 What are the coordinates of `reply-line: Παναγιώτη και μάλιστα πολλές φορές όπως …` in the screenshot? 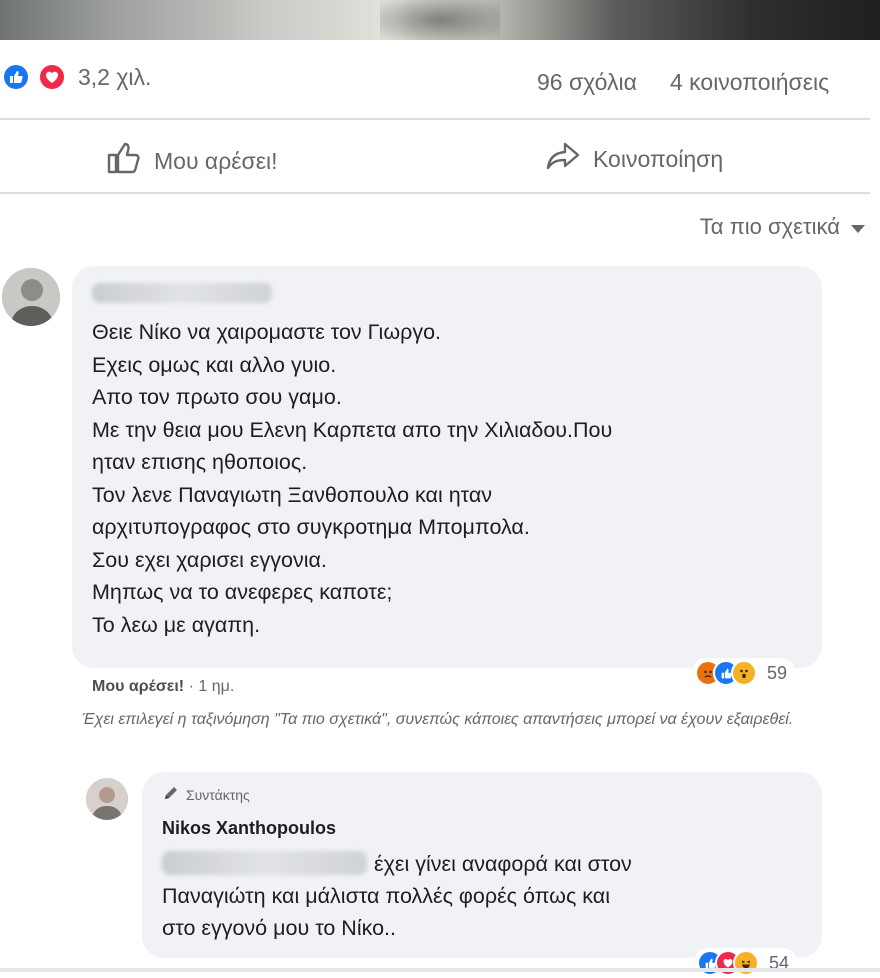 It's located at (386, 896).